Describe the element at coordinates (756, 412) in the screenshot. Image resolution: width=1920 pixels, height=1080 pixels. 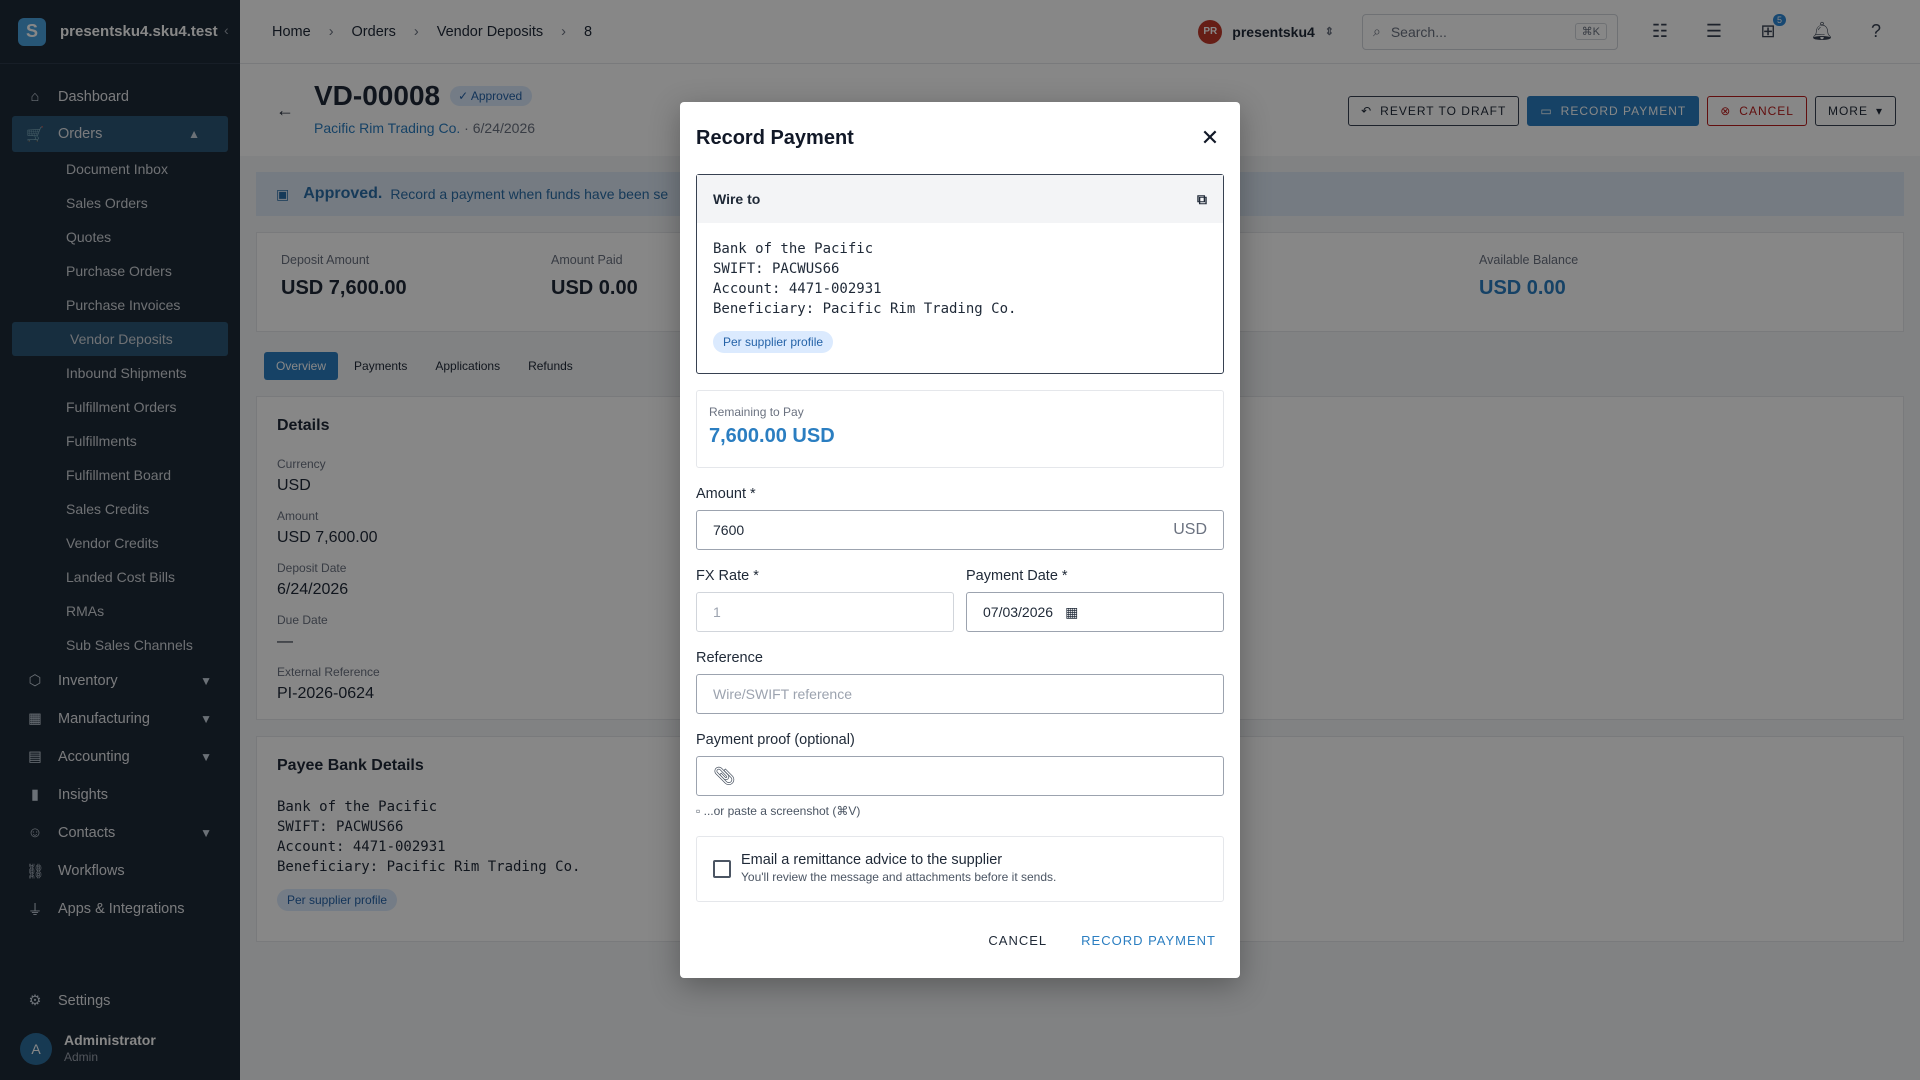
I see `remaining-label: Remaining to Pay` at that location.